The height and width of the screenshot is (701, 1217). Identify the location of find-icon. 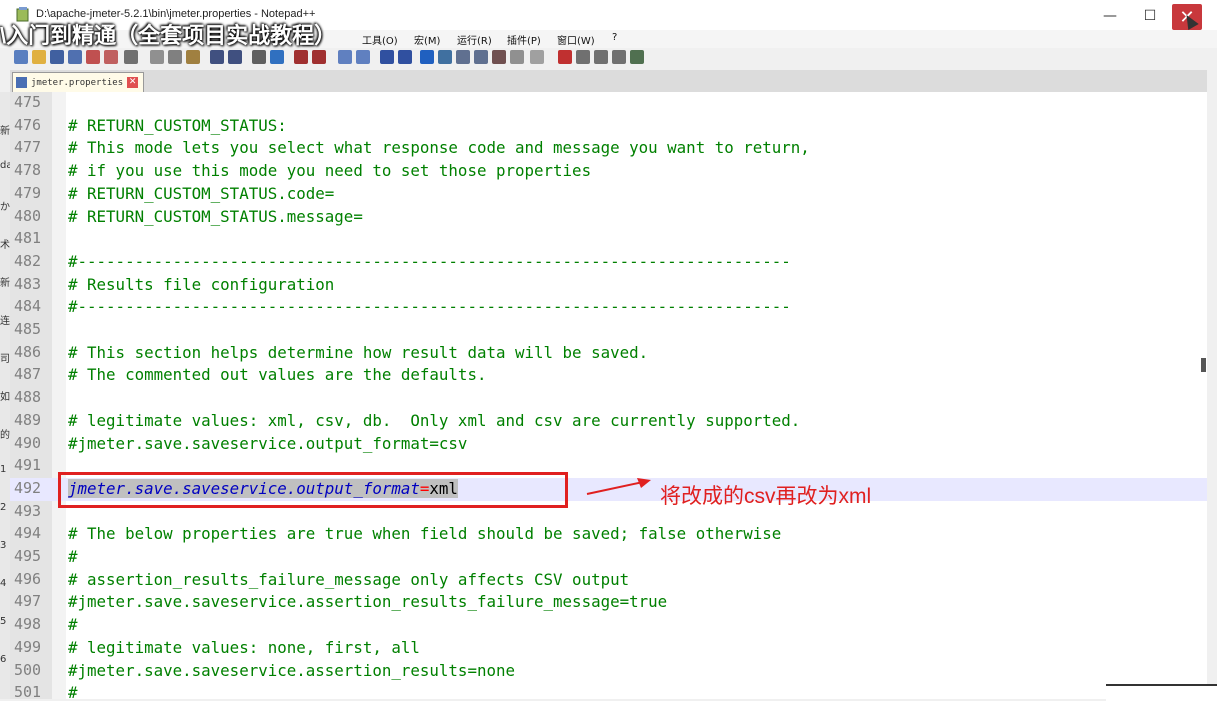
(259, 57).